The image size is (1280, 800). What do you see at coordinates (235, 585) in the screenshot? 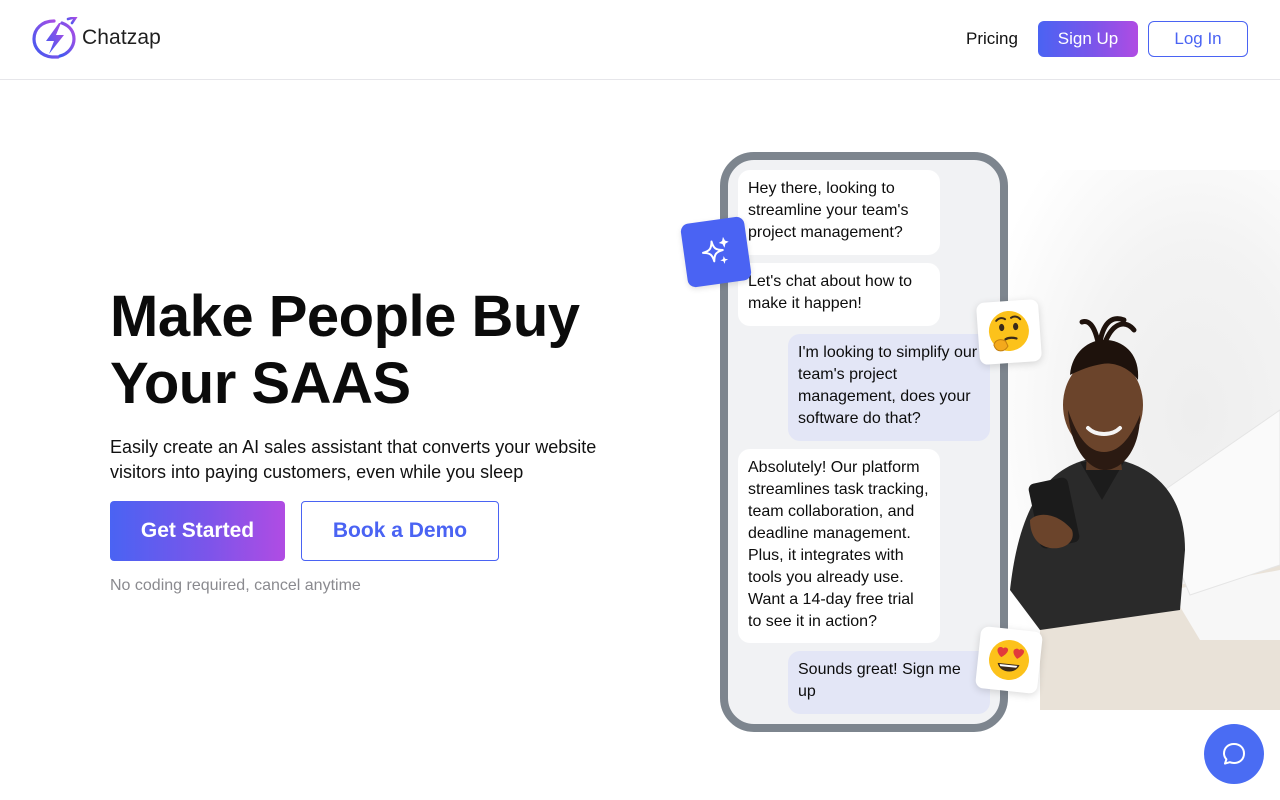
I see `hero-note: No coding required, cancel anytime` at bounding box center [235, 585].